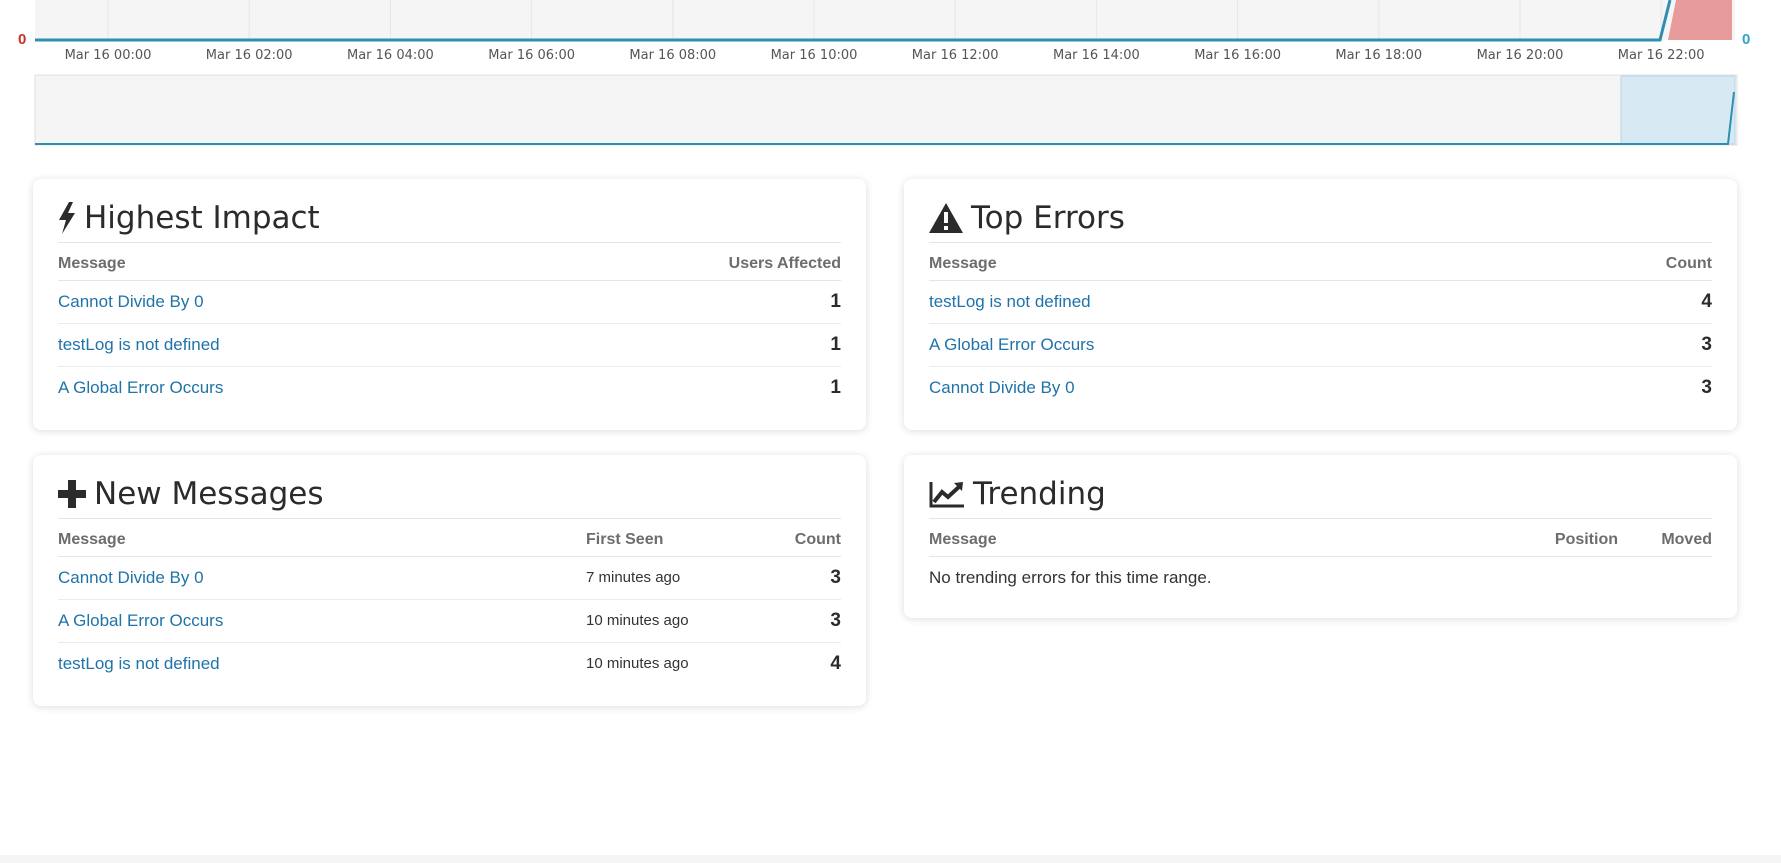 The width and height of the screenshot is (1781, 863). What do you see at coordinates (1070, 577) in the screenshot?
I see `empty-state-text: No trending errors for this time range.` at bounding box center [1070, 577].